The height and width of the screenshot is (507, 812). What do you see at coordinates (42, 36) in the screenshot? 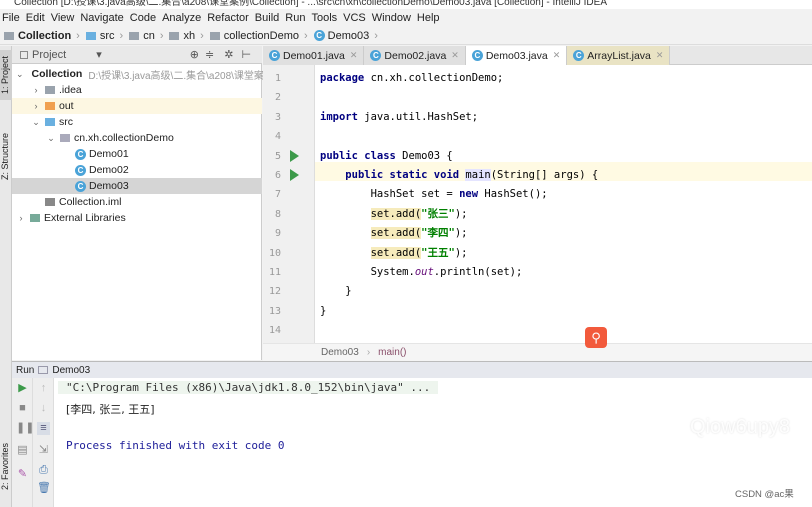
I see `nav-crumb: Collection ›` at bounding box center [42, 36].